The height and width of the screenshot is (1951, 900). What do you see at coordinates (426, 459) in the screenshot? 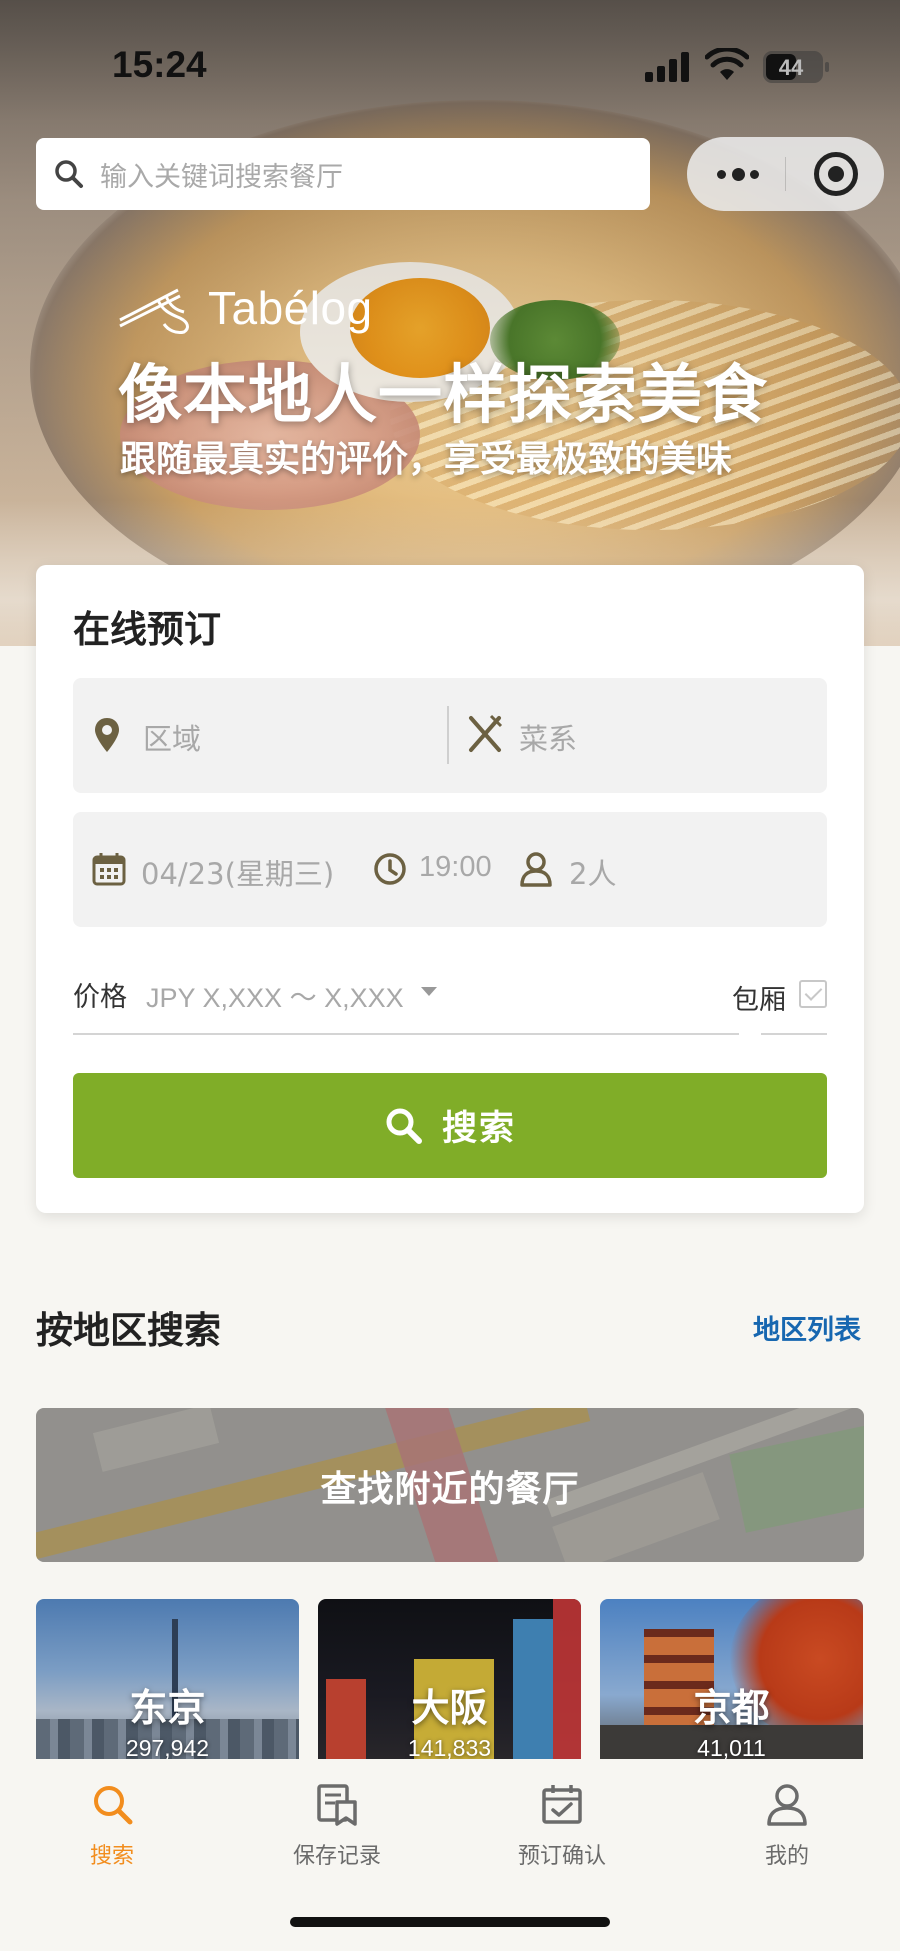
I see `hero-subtitle: 跟随最真实的评价，享受最极致的美味` at bounding box center [426, 459].